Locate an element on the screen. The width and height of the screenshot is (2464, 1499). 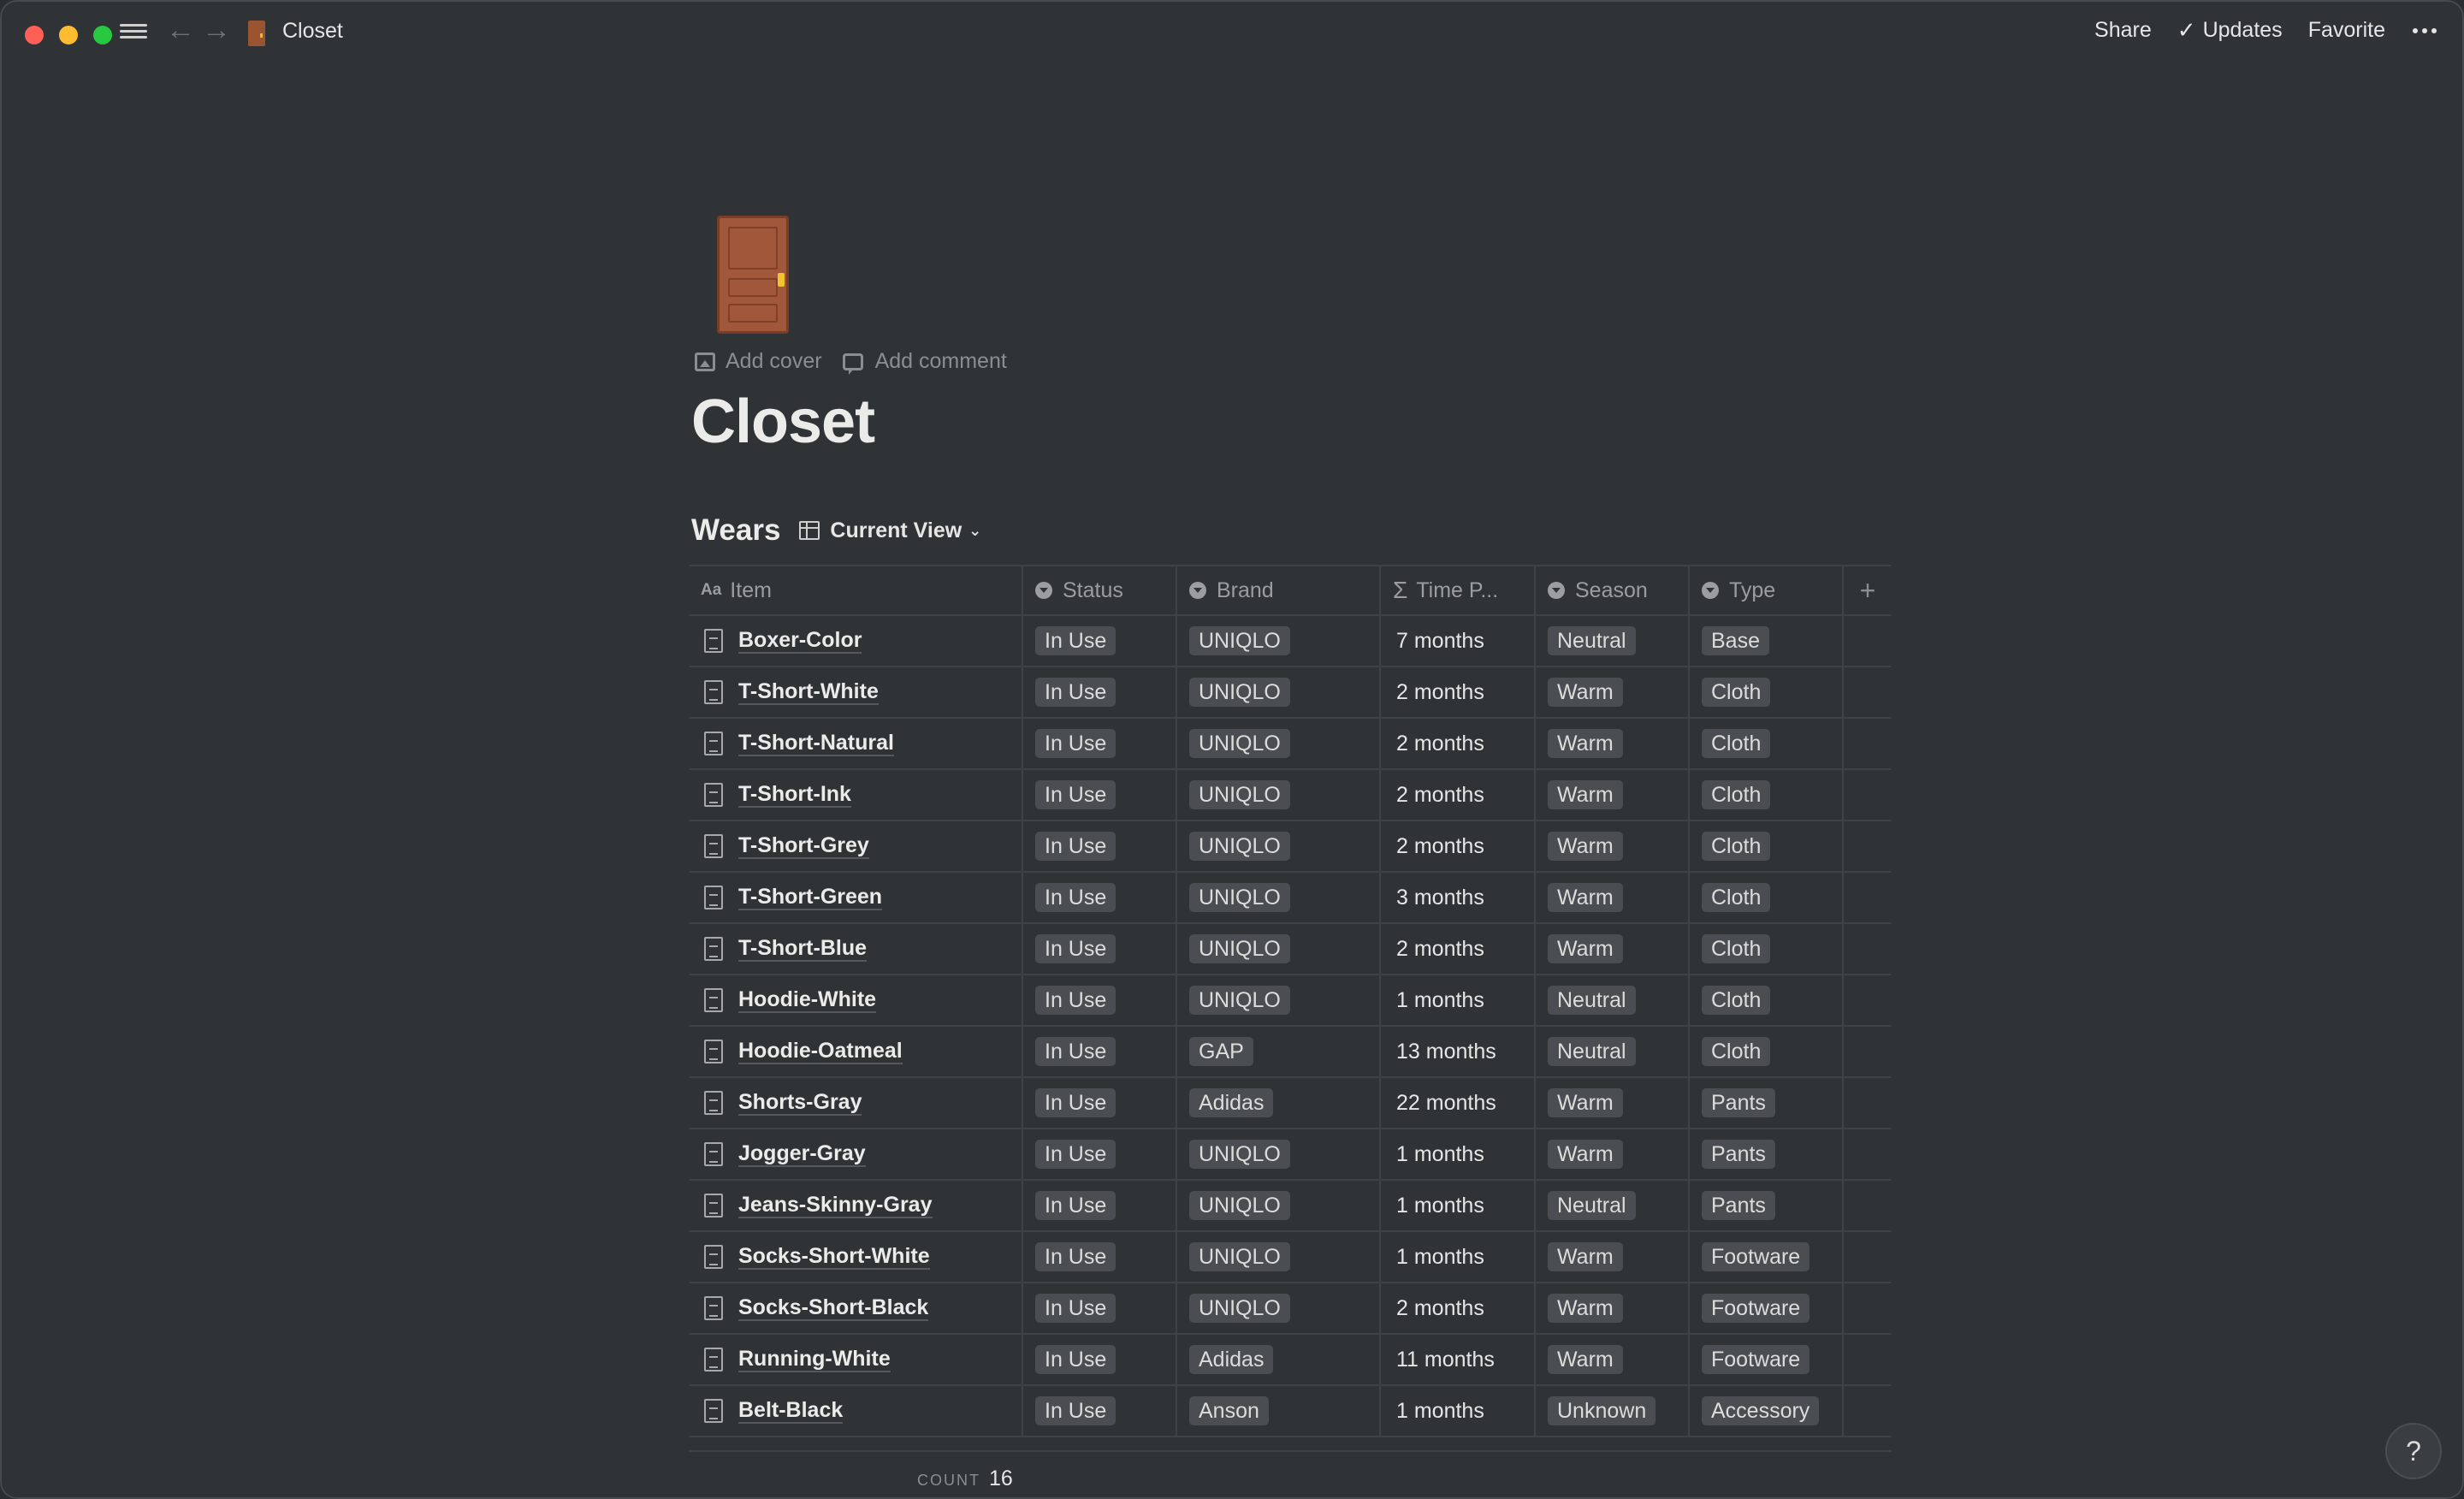
page-title: Closet is located at coordinates (783, 422).